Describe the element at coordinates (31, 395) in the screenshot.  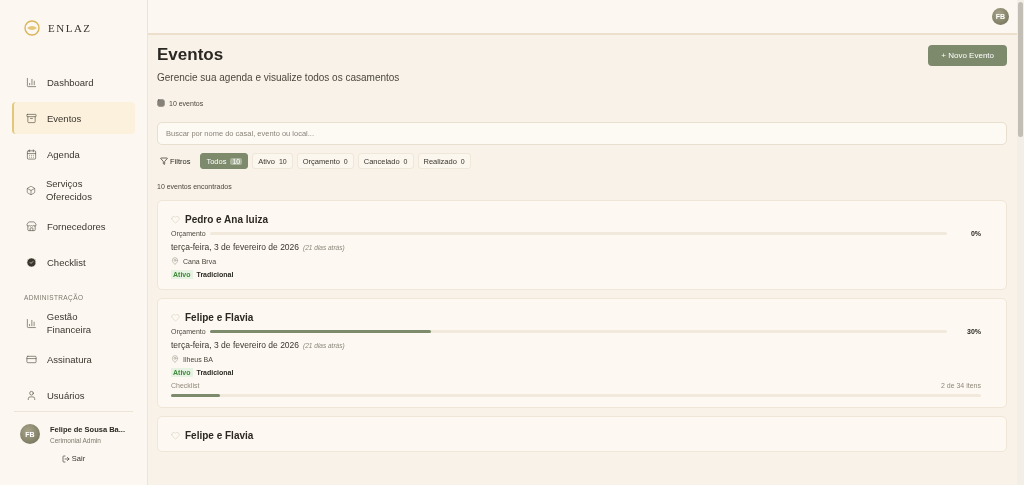
I see `user-icon` at that location.